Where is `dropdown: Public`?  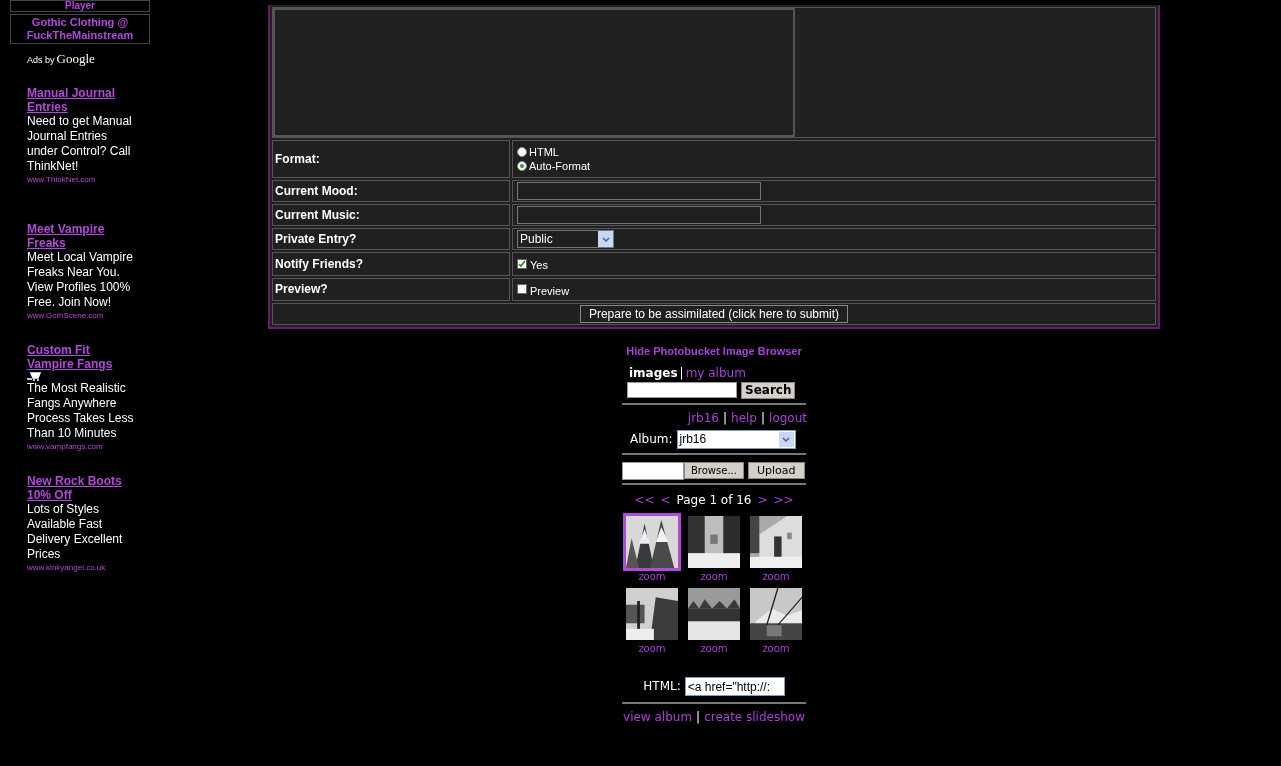
dropdown: Public is located at coordinates (565, 239).